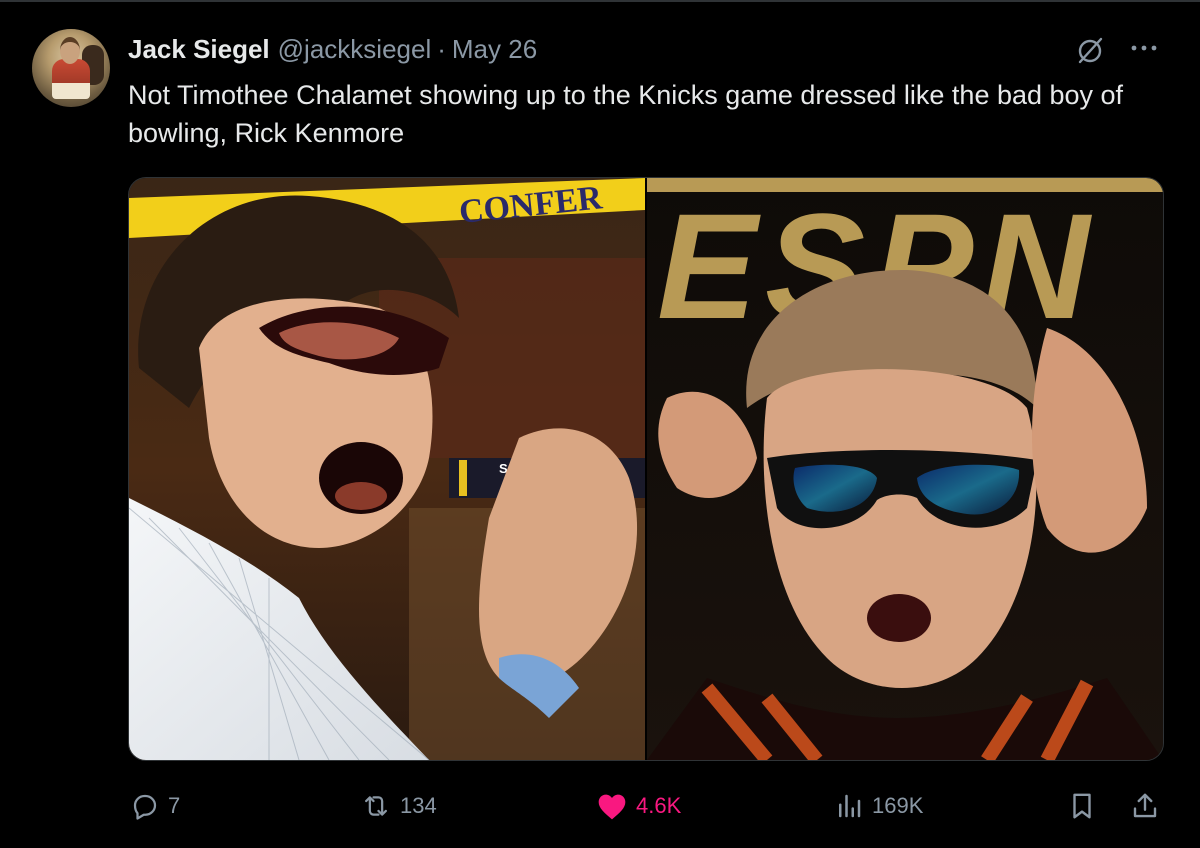 The image size is (1200, 848). I want to click on tweet-date: May 26, so click(494, 49).